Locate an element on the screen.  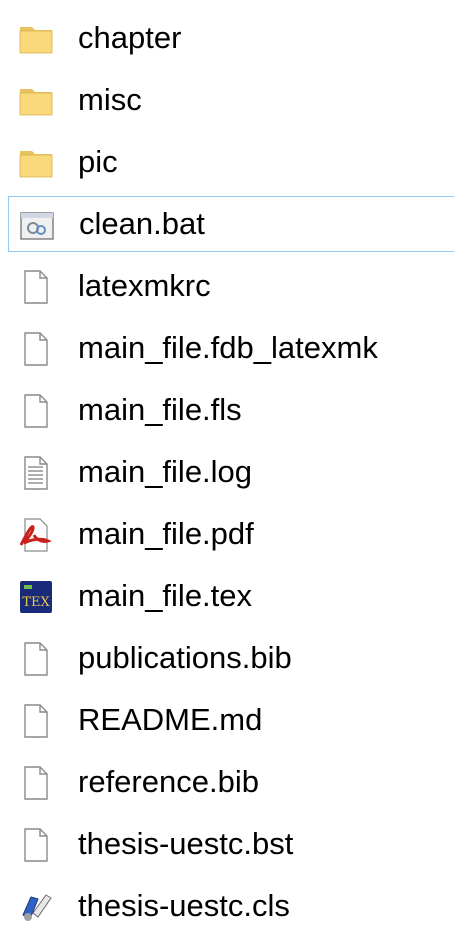
file-row-reference-bib: reference.bib is located at coordinates (231, 782).